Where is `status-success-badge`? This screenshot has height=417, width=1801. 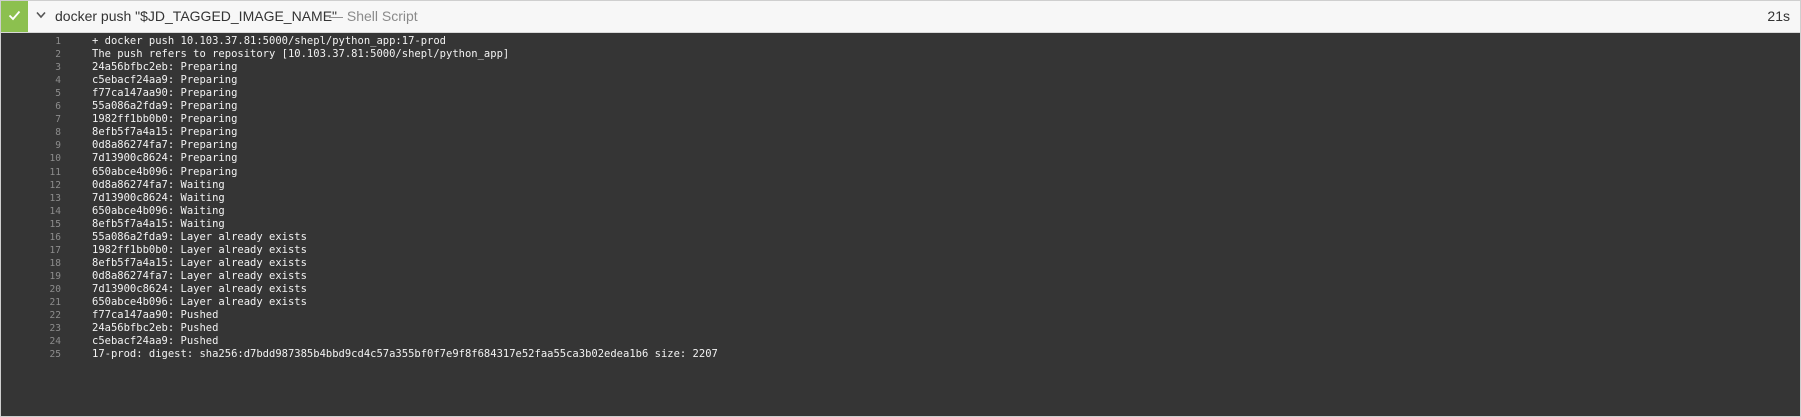
status-success-badge is located at coordinates (14, 16).